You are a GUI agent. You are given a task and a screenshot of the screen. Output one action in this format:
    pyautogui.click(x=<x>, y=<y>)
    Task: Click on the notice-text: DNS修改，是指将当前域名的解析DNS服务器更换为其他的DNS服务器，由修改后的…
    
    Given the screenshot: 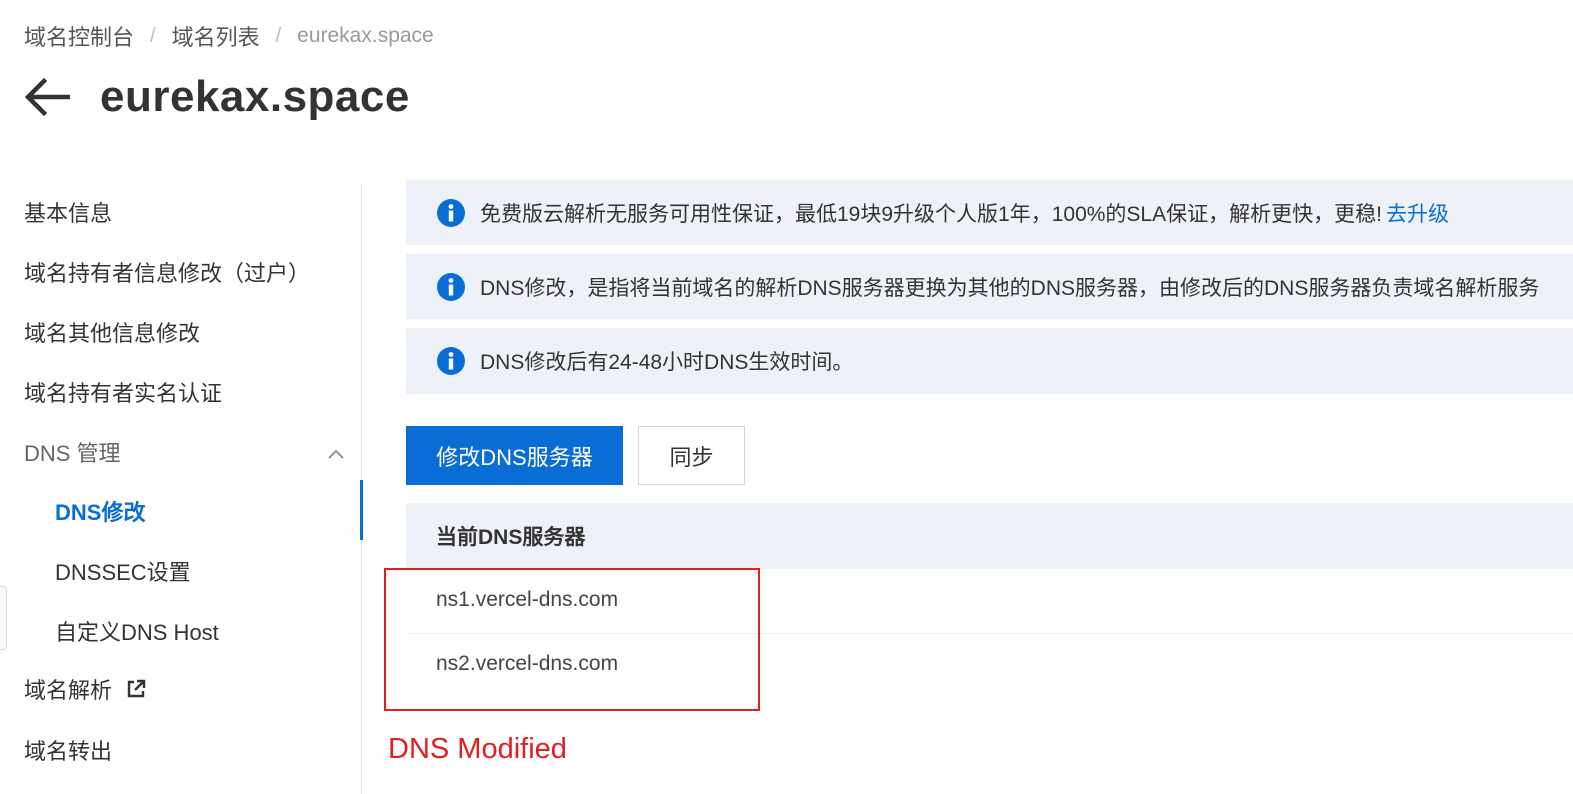 What is the action you would take?
    pyautogui.click(x=1010, y=288)
    